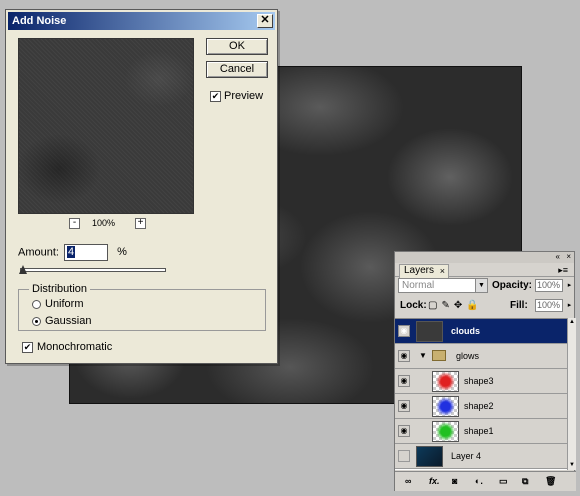 Image resolution: width=580 pixels, height=496 pixels. What do you see at coordinates (418, 285) in the screenshot?
I see `blend-mode-value: Normal` at bounding box center [418, 285].